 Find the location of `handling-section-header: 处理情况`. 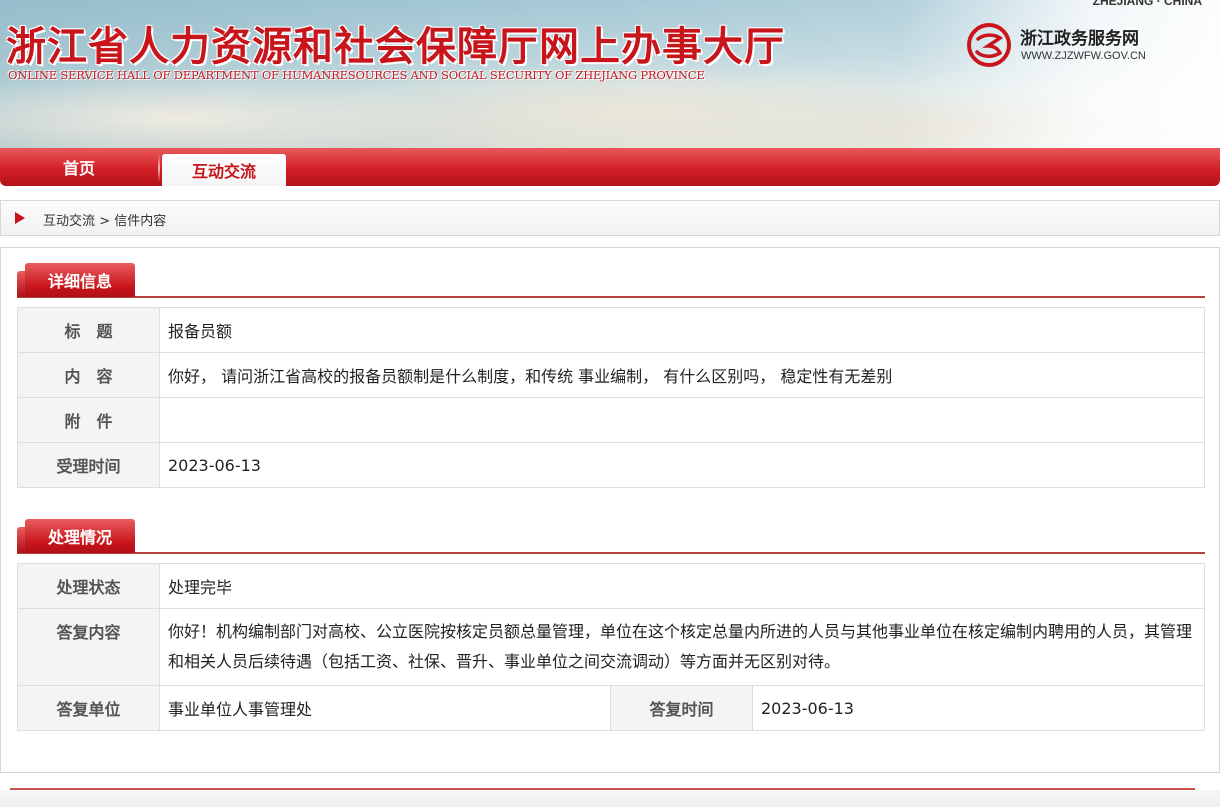

handling-section-header: 处理情况 is located at coordinates (611, 536).